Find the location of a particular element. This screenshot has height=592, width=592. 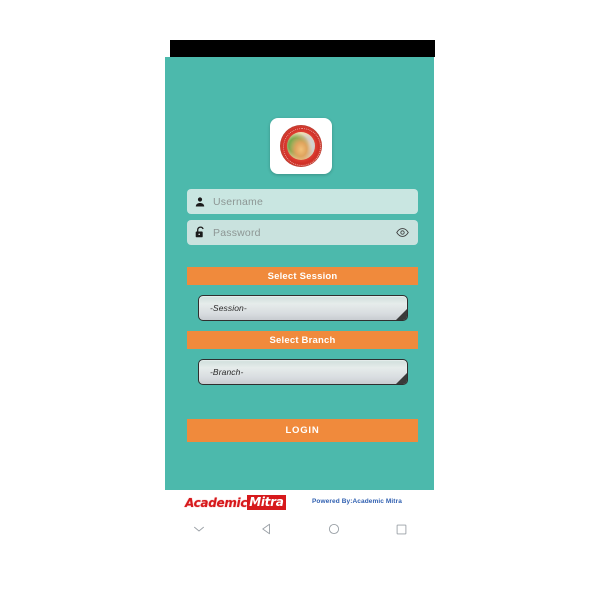

branch-dropdown-value: -Branch- is located at coordinates (227, 372).